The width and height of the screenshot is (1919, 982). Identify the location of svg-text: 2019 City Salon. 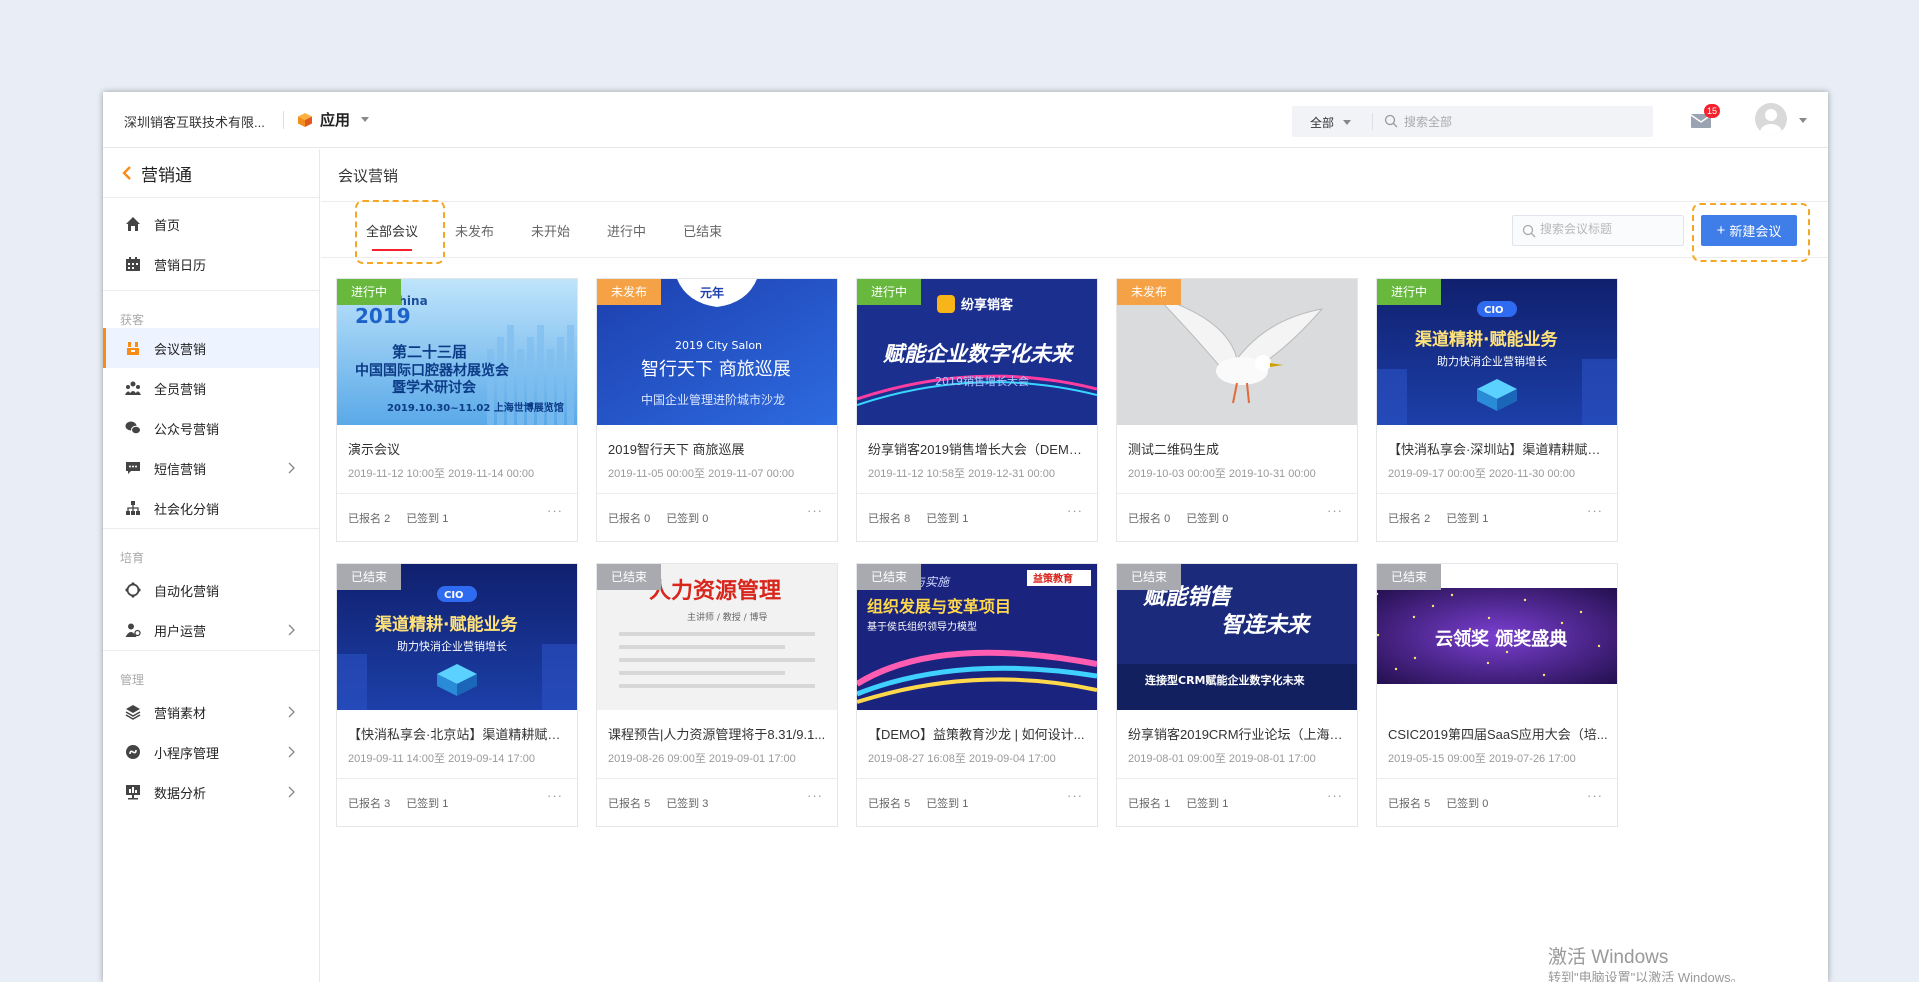
(718, 345).